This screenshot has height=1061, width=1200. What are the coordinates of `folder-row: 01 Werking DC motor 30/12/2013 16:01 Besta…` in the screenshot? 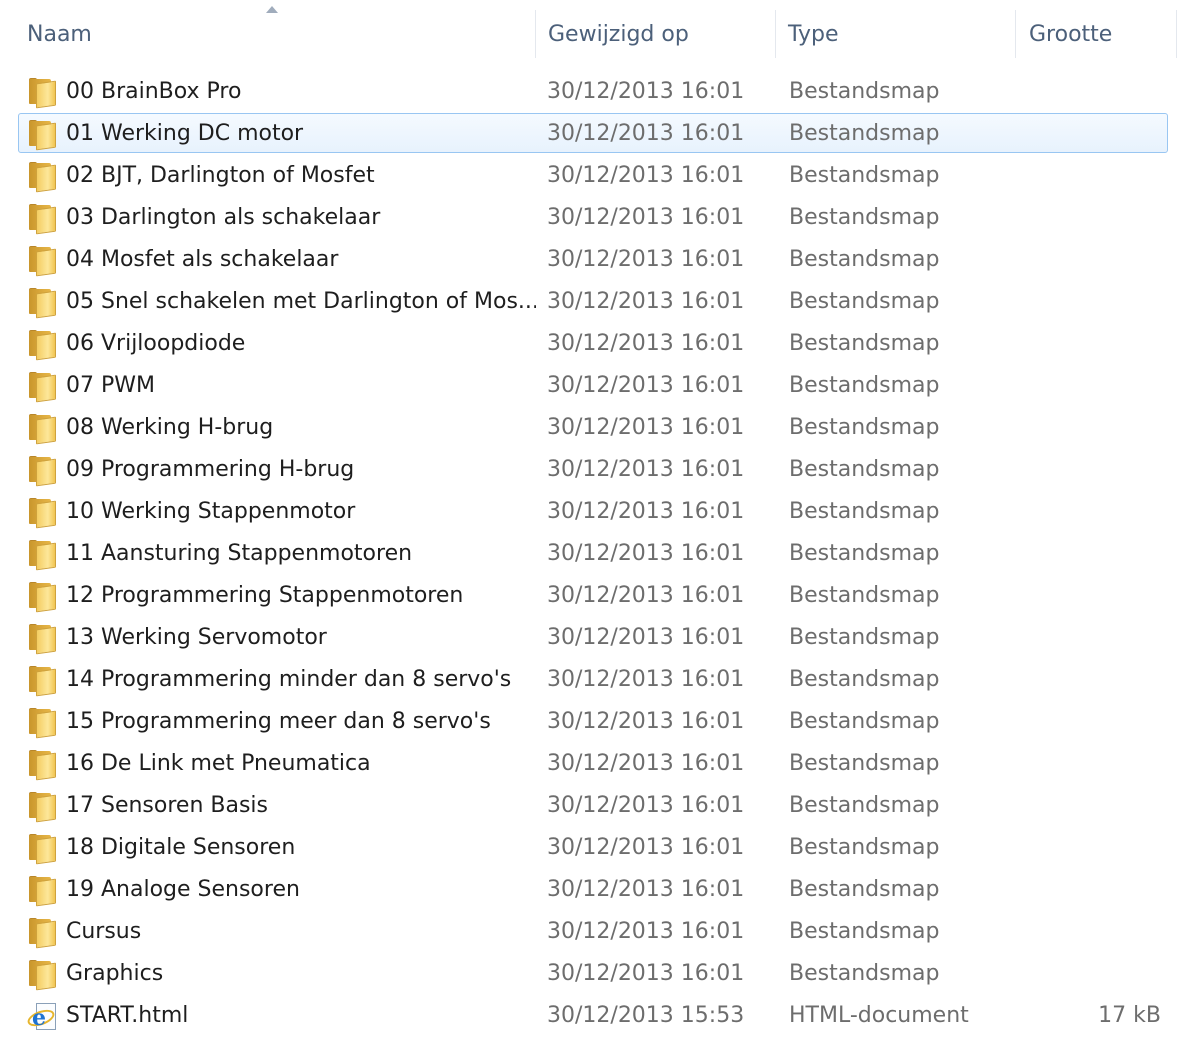 It's located at (593, 133).